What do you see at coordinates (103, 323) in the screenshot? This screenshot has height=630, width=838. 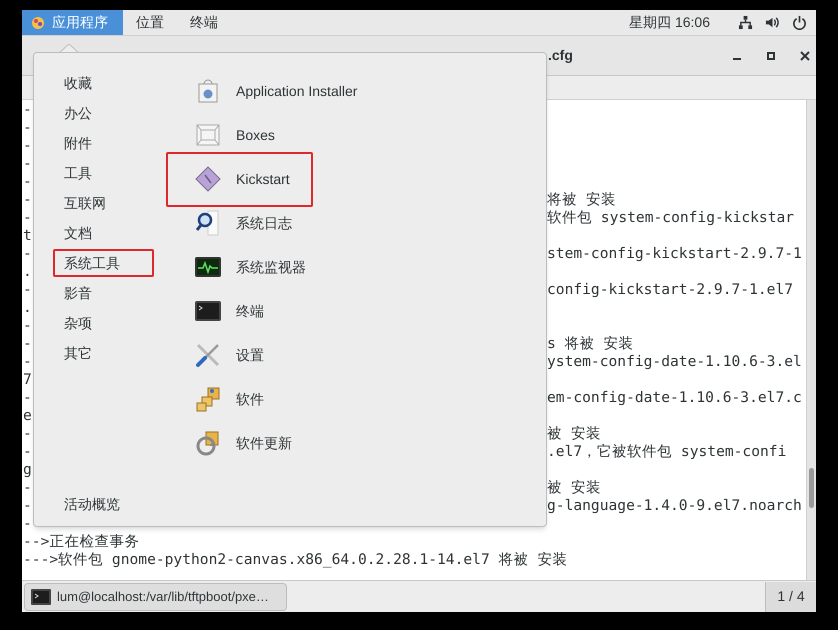 I see `category-item: 杂项` at bounding box center [103, 323].